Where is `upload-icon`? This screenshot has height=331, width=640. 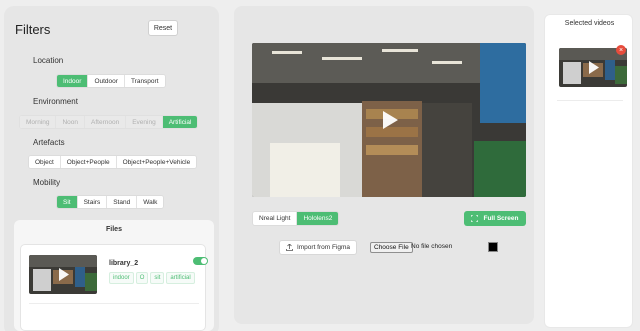
upload-icon is located at coordinates (289, 247).